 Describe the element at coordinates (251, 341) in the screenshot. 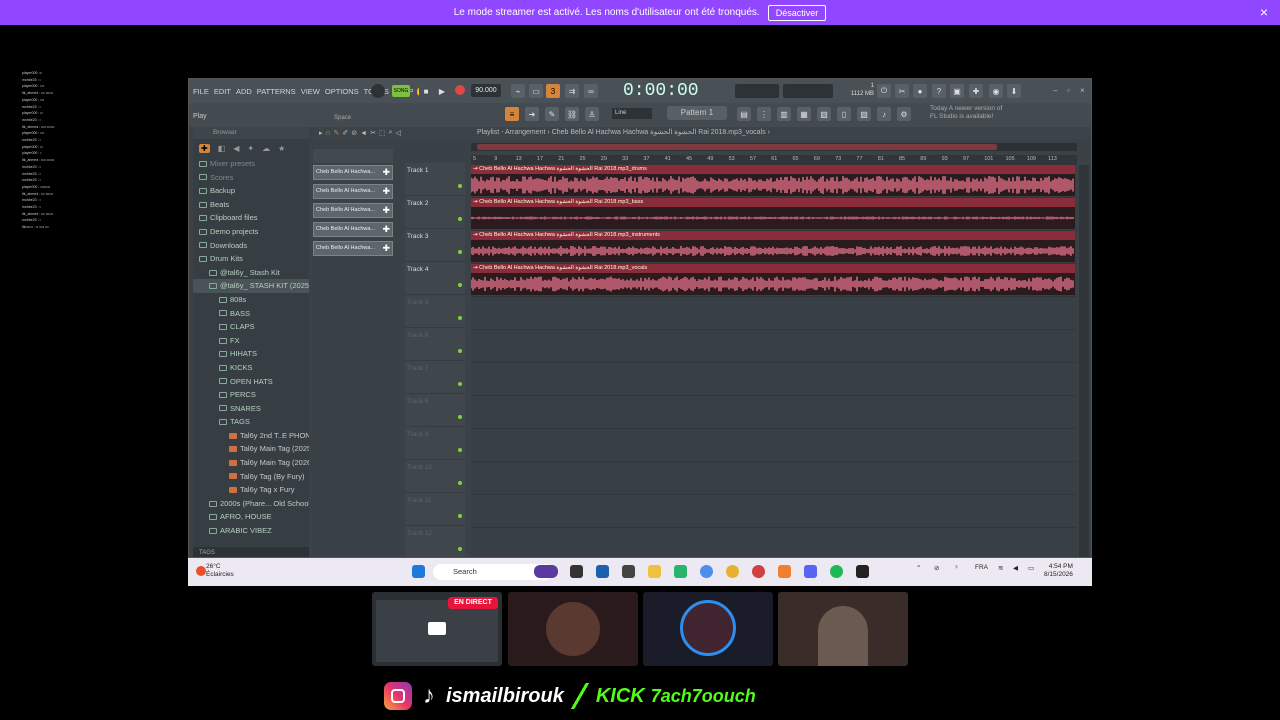

I see `browser-item: FX` at that location.